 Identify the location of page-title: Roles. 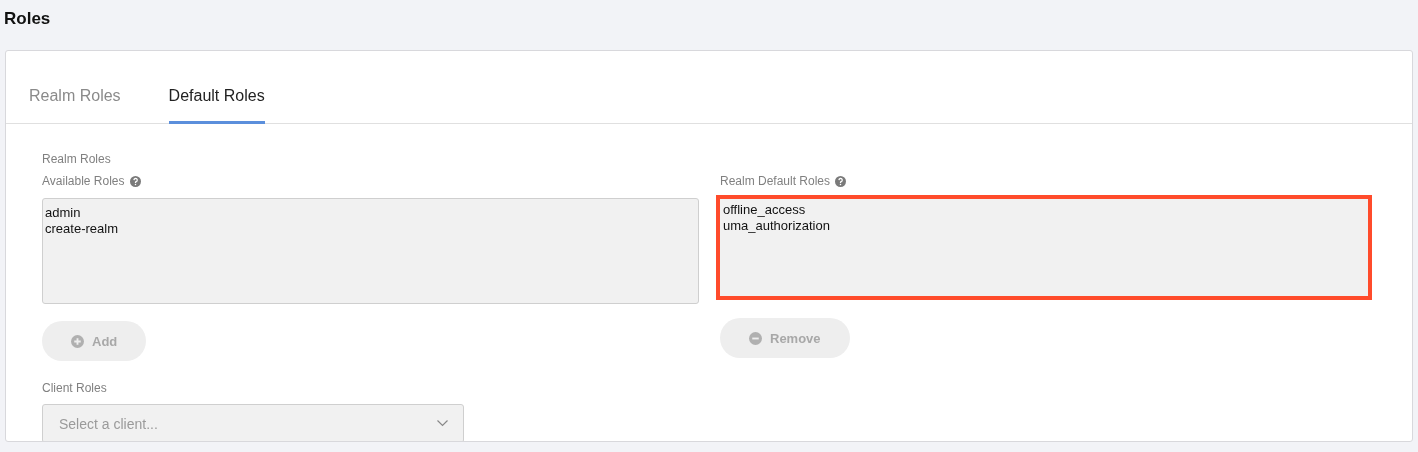
(28, 19).